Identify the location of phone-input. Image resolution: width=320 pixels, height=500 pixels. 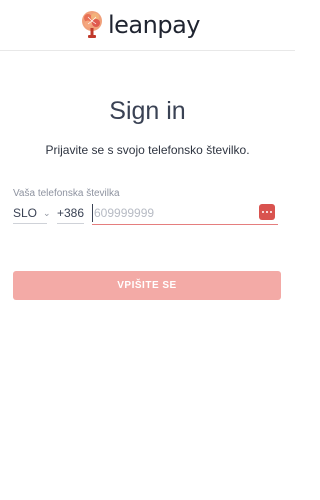
(173, 213).